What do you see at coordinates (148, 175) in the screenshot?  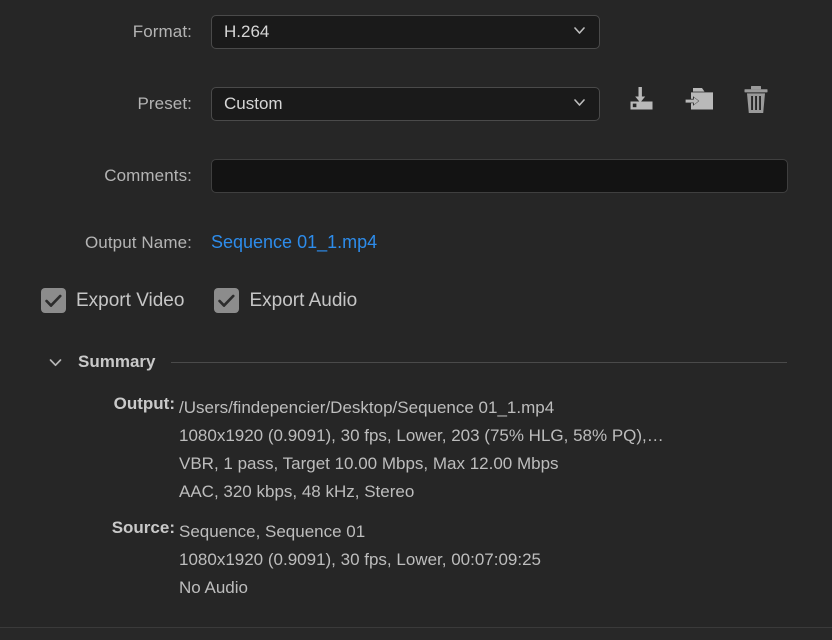 I see `comments-label: Comments:` at bounding box center [148, 175].